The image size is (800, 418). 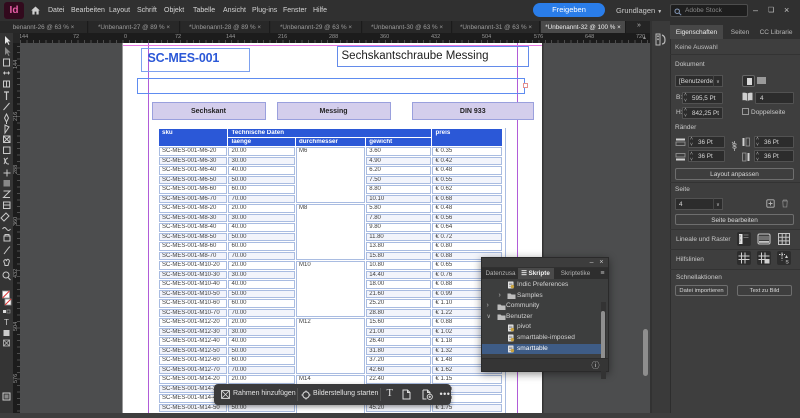 I want to click on svg-text: T, so click(x=6, y=322).